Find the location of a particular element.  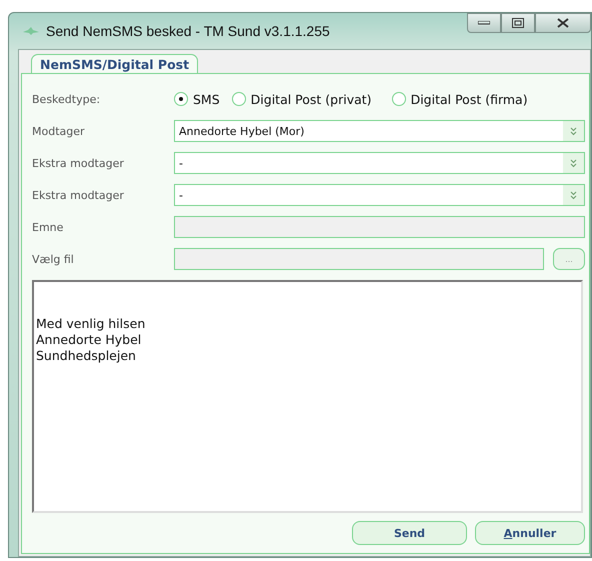

input-field is located at coordinates (379, 227).